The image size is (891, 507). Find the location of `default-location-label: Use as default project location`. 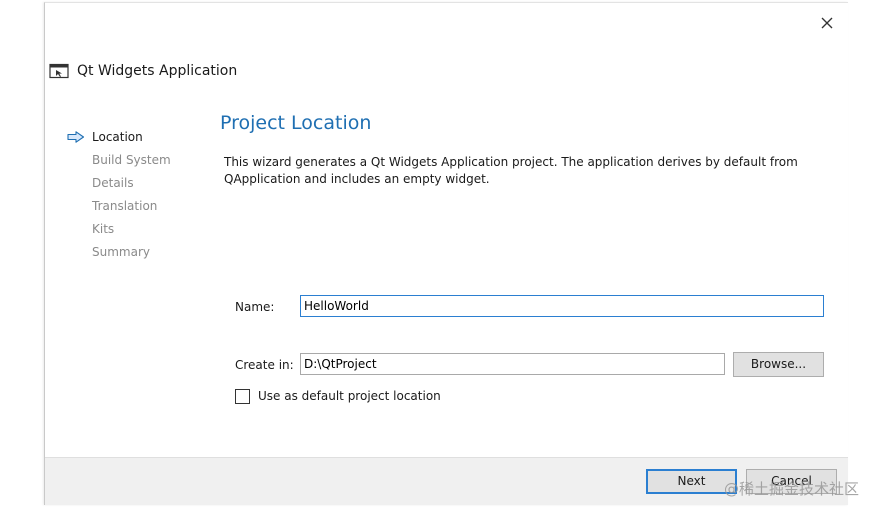

default-location-label: Use as default project location is located at coordinates (349, 396).